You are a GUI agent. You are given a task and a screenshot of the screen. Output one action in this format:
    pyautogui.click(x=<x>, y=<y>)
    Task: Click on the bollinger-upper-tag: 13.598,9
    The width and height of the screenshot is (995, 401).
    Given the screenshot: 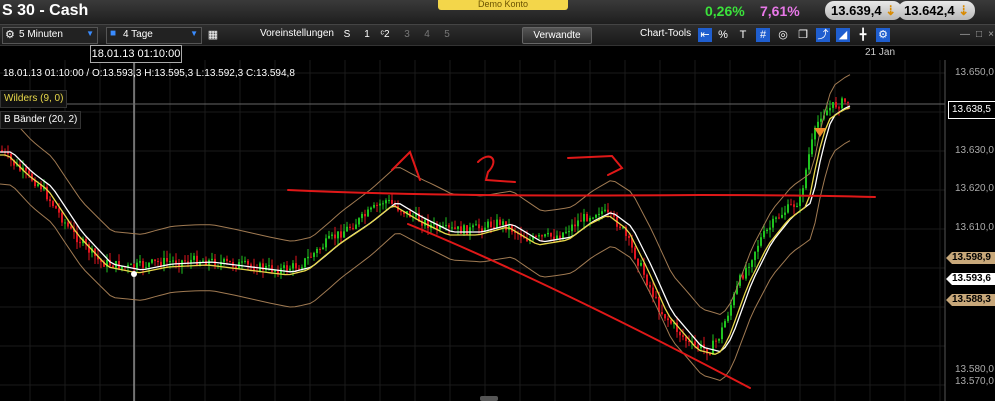 What is the action you would take?
    pyautogui.click(x=970, y=258)
    